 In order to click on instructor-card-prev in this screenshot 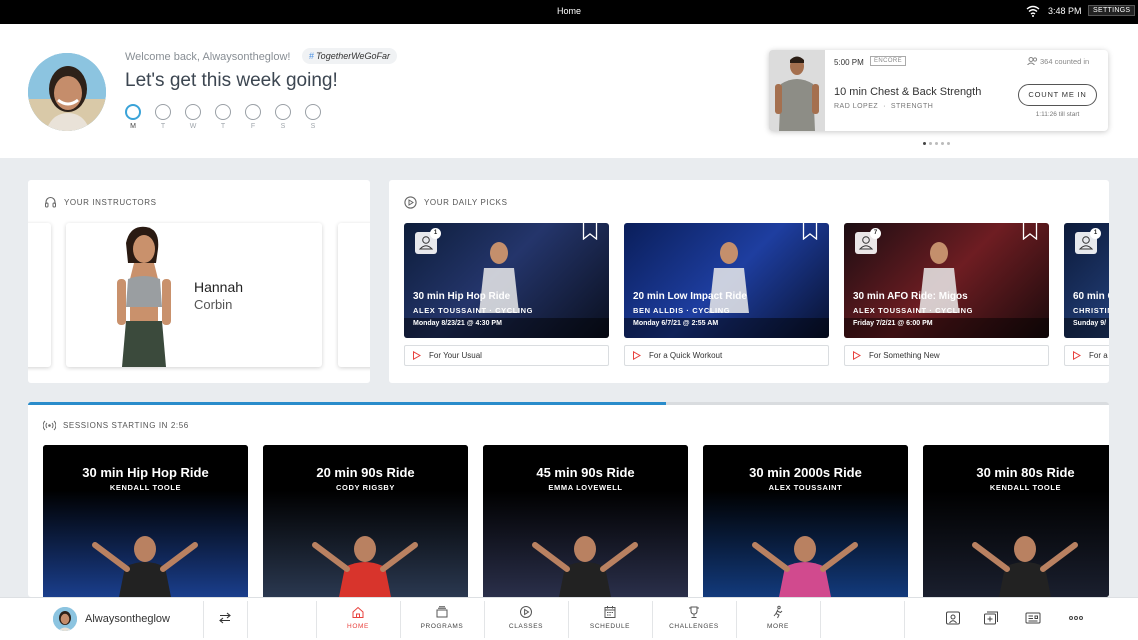, I will do `click(39, 295)`.